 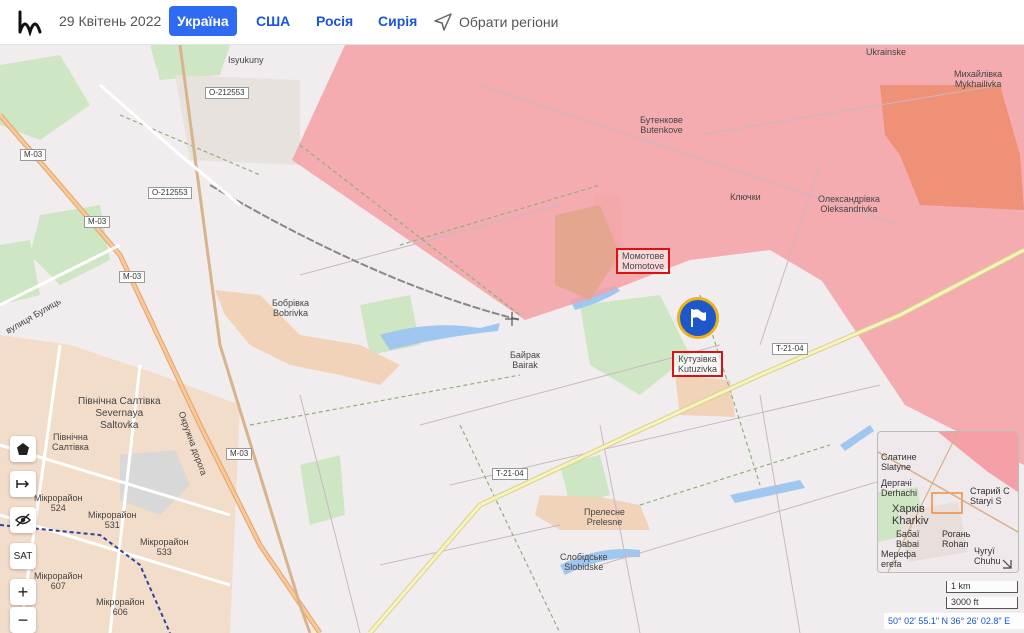 What do you see at coordinates (899, 462) in the screenshot?
I see `minimap-label-slatyne: Слатине Slatyne` at bounding box center [899, 462].